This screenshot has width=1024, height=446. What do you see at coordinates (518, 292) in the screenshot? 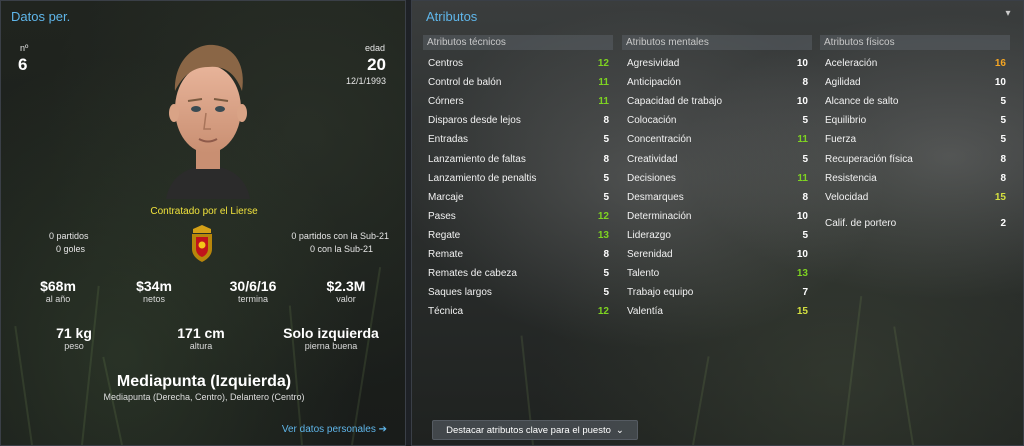
I see `attribute-row: Saques largos 5` at bounding box center [518, 292].